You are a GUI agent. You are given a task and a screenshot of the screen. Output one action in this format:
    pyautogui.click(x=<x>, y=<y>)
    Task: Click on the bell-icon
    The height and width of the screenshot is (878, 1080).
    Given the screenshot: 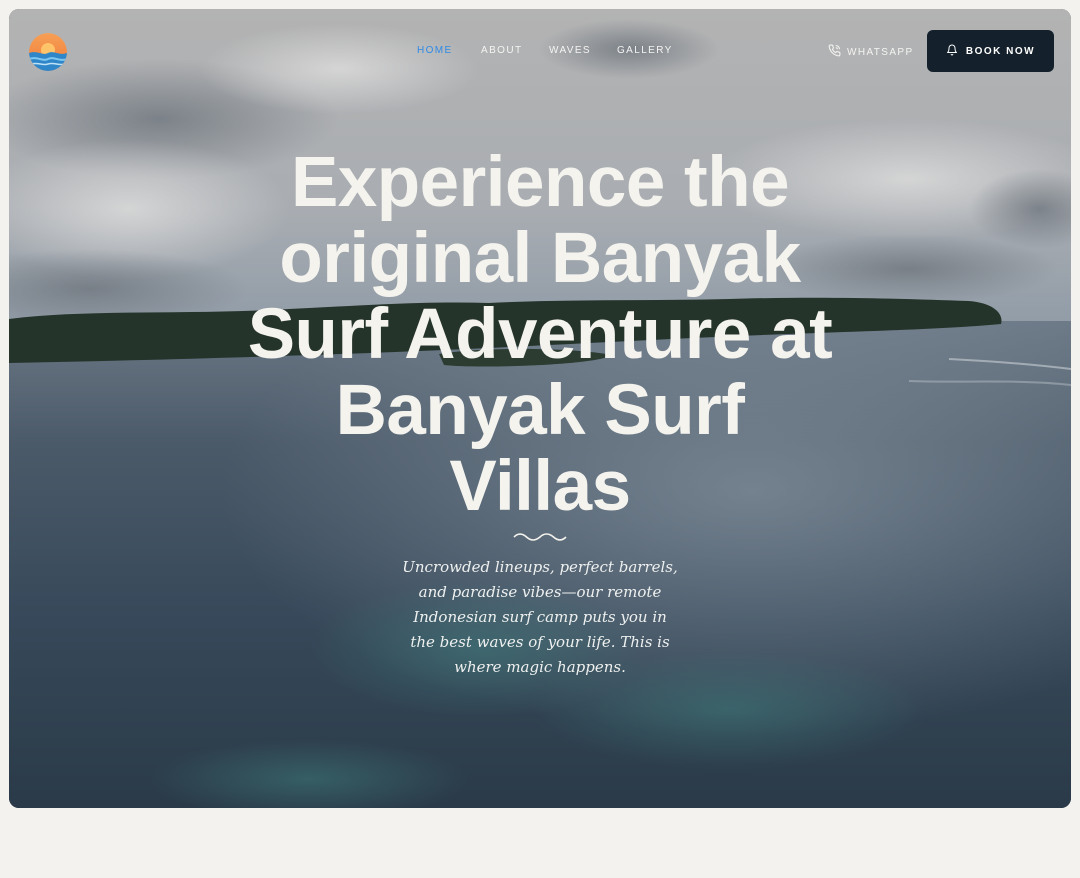 What is the action you would take?
    pyautogui.click(x=952, y=51)
    